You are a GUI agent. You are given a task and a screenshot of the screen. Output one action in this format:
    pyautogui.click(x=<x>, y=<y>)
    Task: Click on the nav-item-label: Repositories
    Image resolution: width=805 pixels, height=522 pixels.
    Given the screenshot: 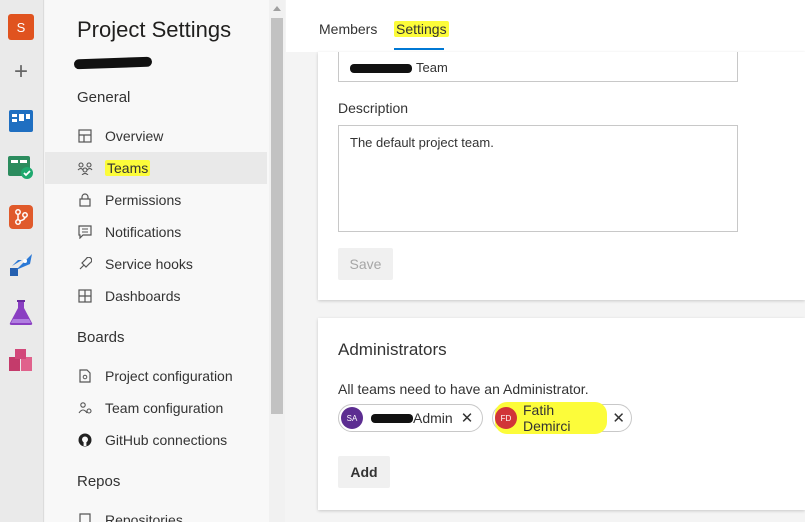 What is the action you would take?
    pyautogui.click(x=144, y=517)
    